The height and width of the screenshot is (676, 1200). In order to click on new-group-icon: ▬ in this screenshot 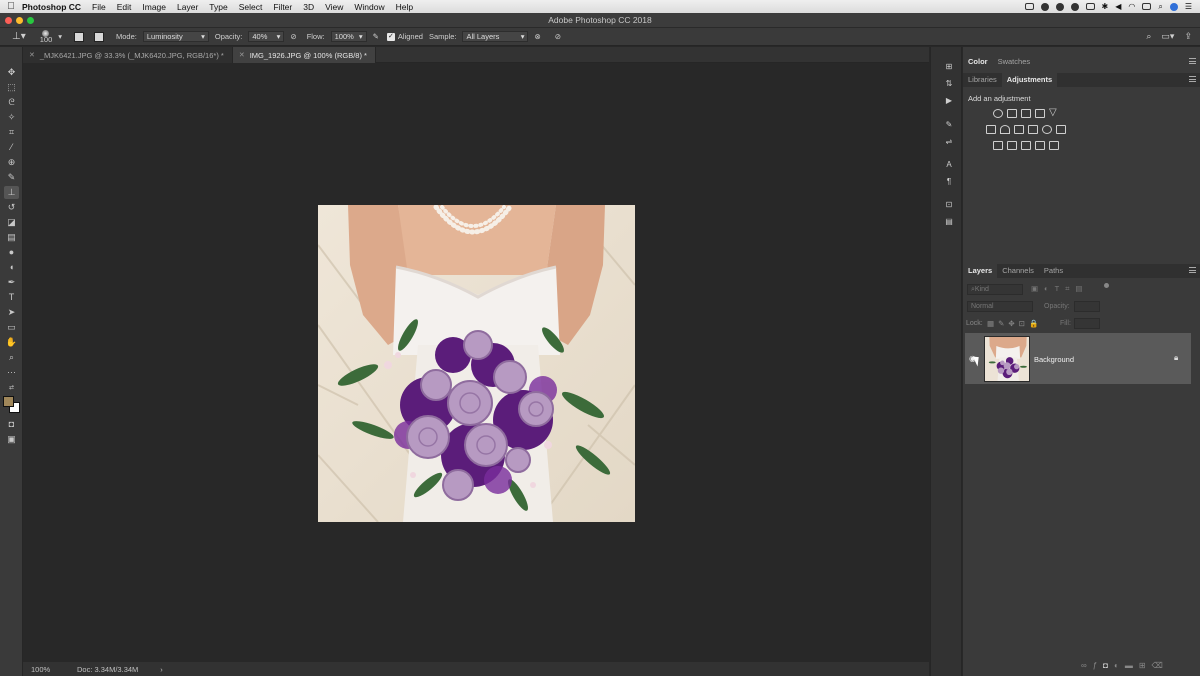, I will do `click(1132, 665)`.